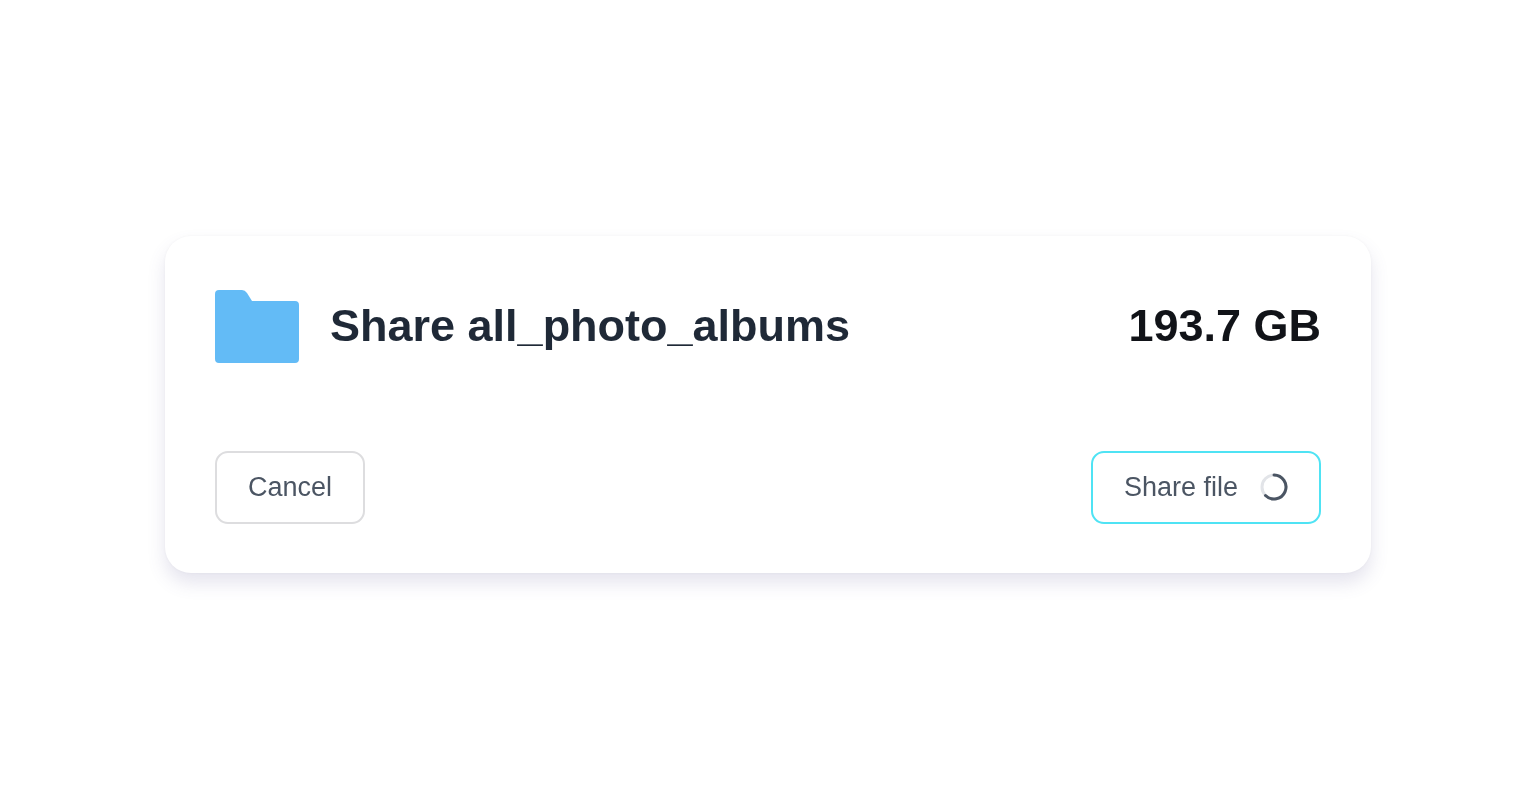 The image size is (1536, 808). What do you see at coordinates (290, 487) in the screenshot?
I see `cancel-button: Cancel` at bounding box center [290, 487].